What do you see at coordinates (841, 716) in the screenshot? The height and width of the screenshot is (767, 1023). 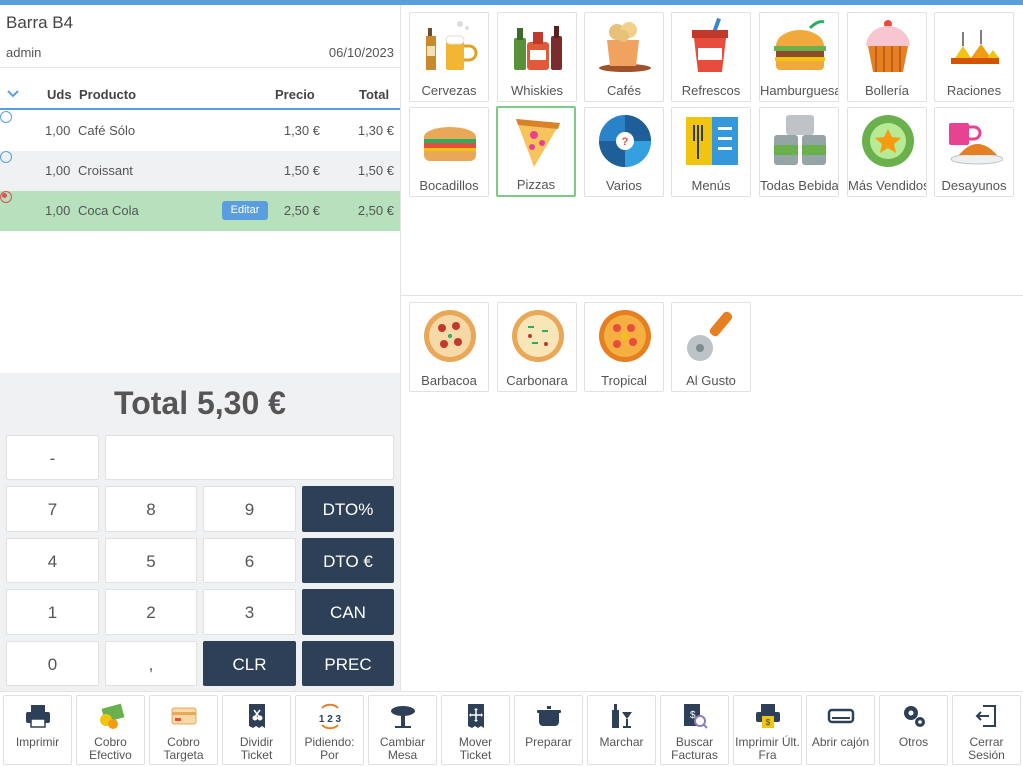 I see `drawer-icon` at bounding box center [841, 716].